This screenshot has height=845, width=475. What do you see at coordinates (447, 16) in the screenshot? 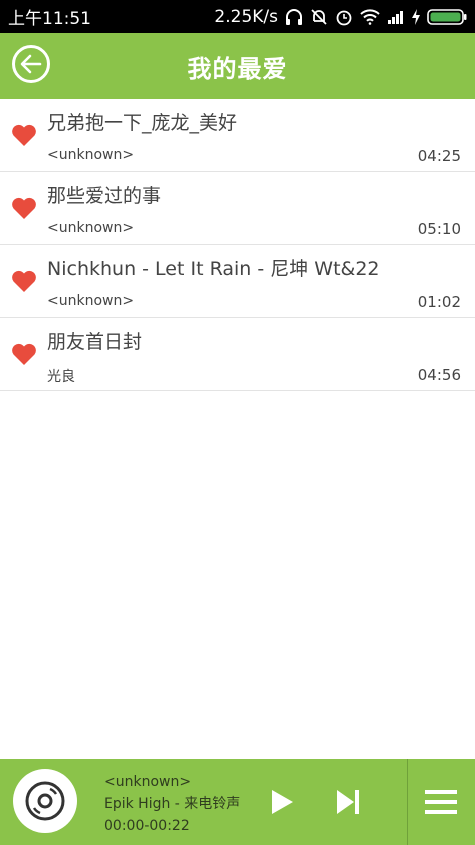
I see `battery-icon` at bounding box center [447, 16].